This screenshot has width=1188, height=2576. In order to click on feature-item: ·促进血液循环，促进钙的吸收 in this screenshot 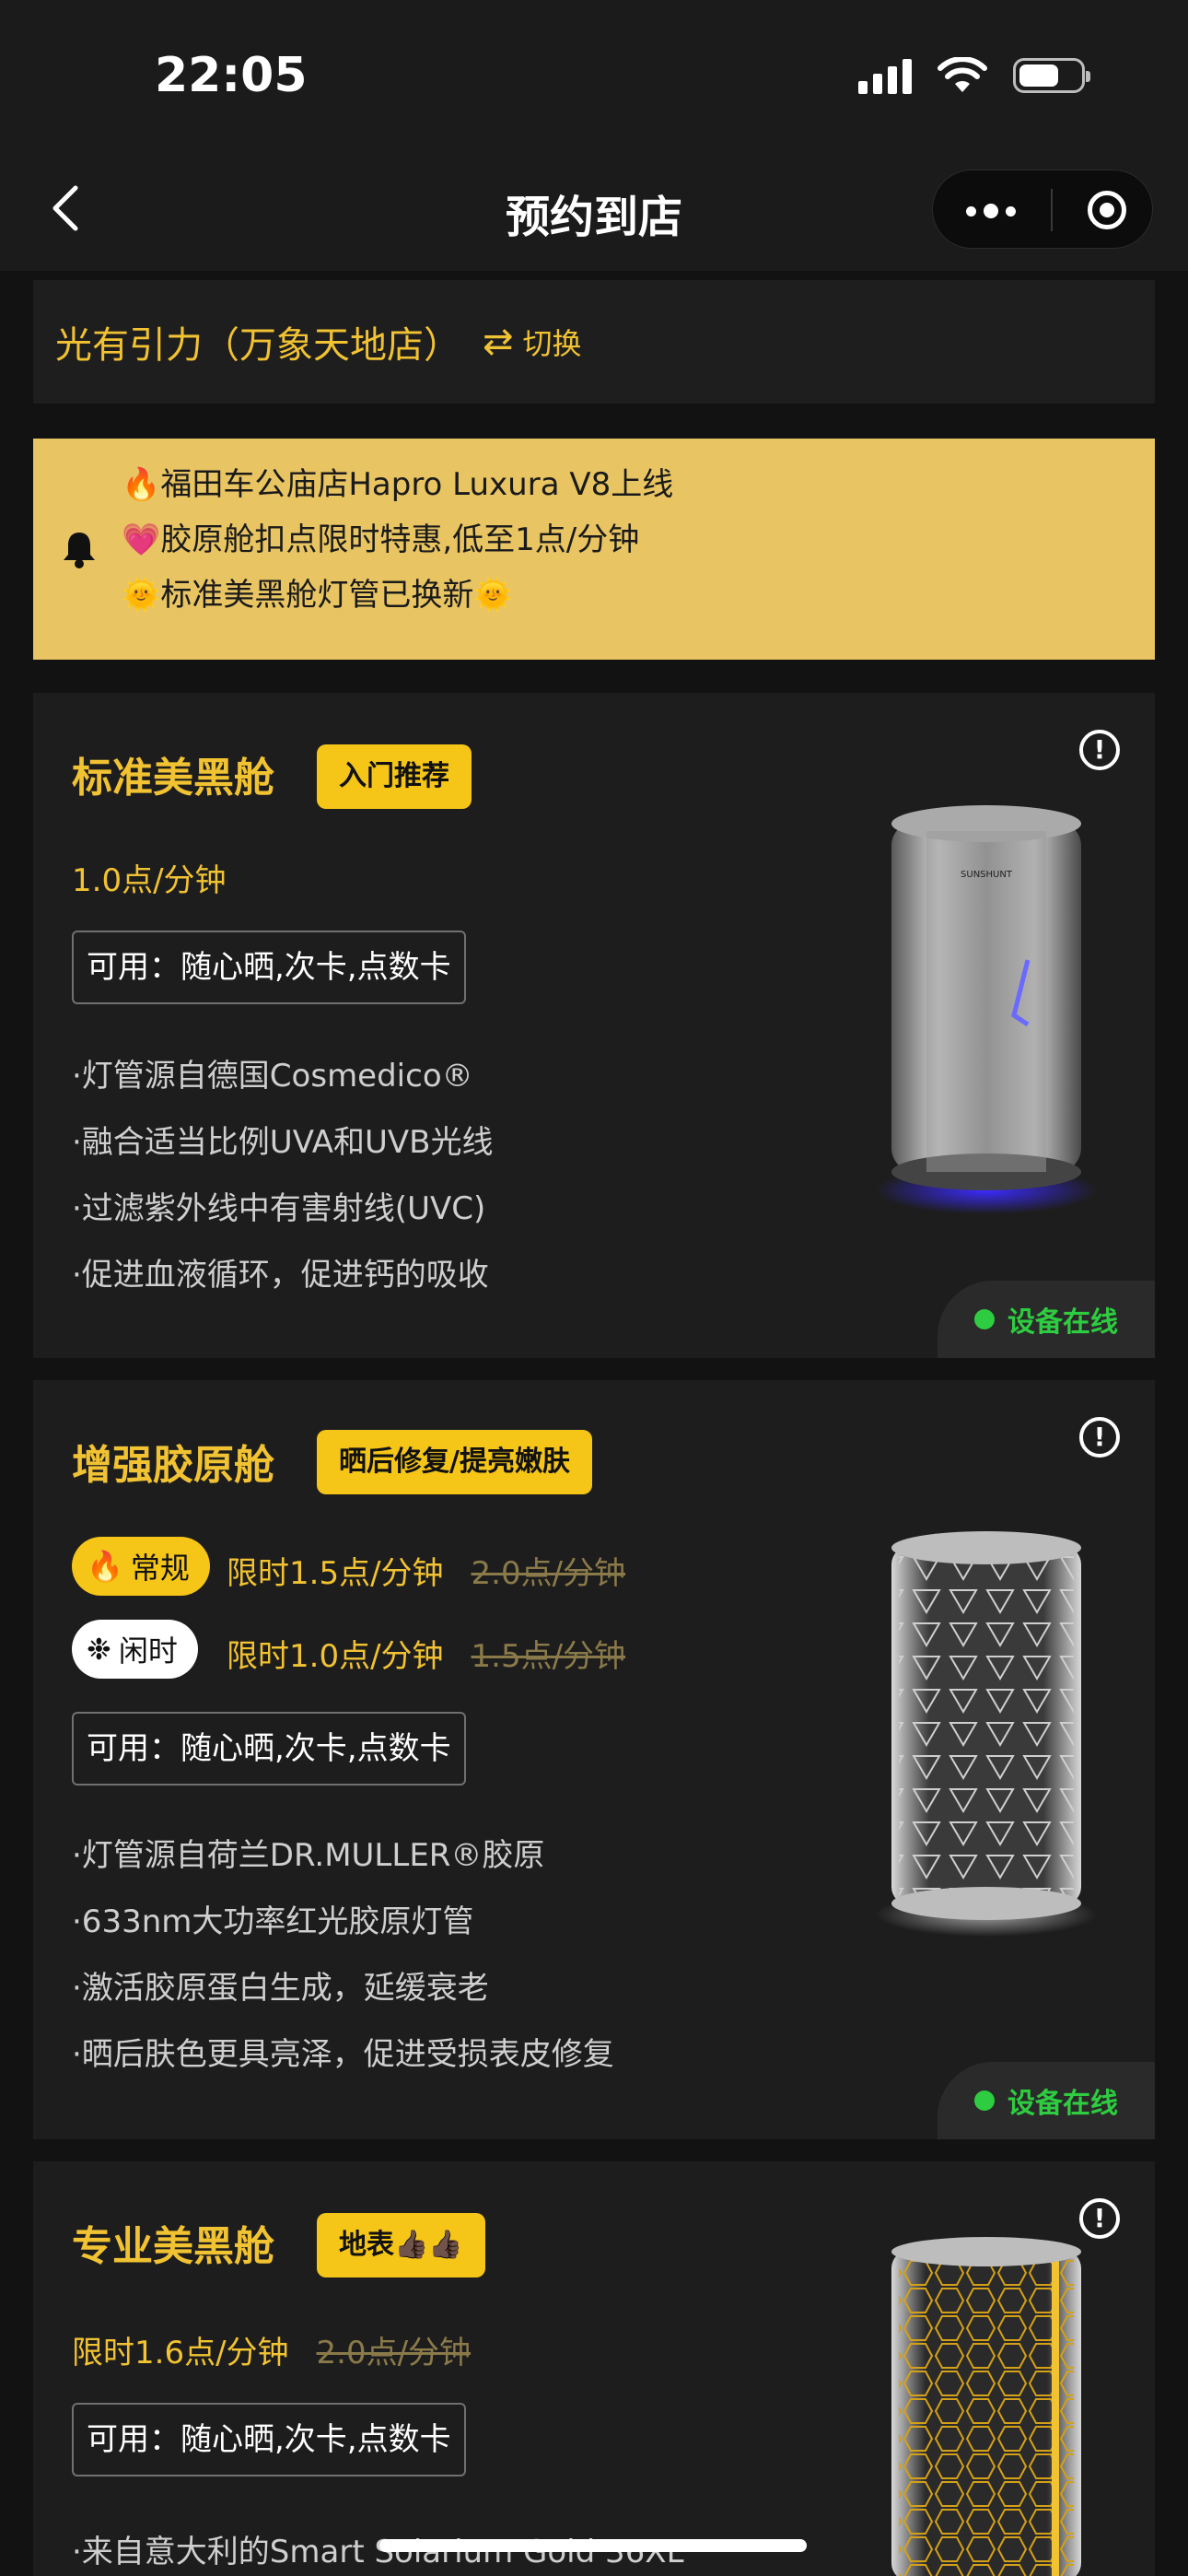, I will do `click(280, 1275)`.